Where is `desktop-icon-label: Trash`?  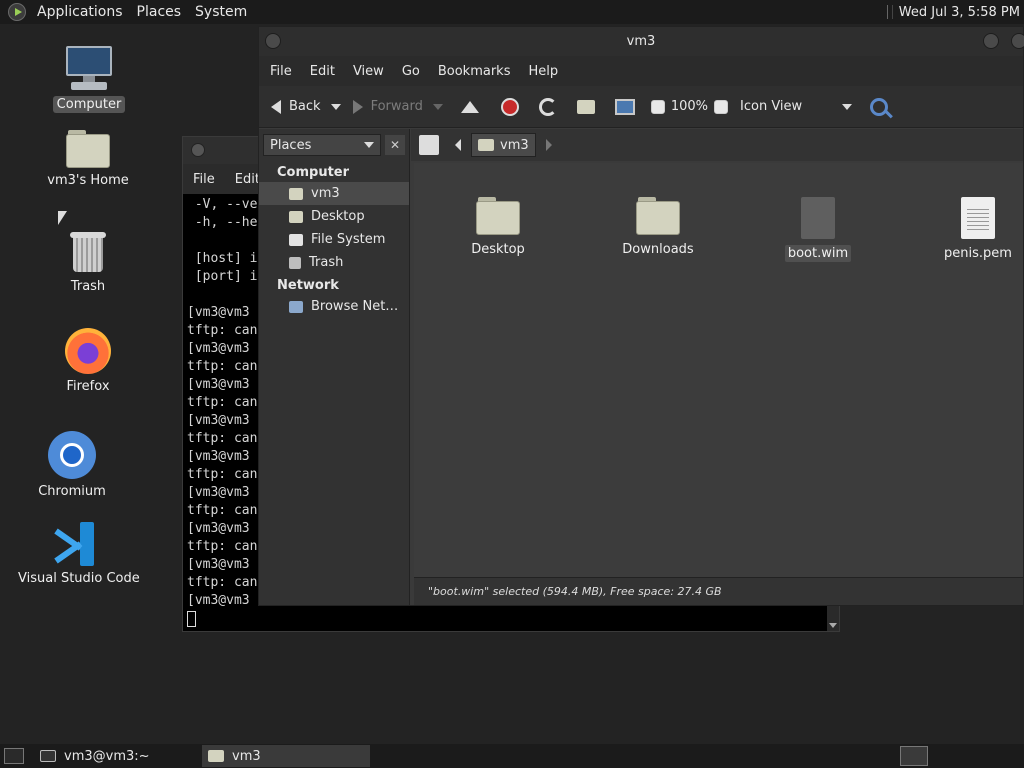
desktop-icon-label: Trash is located at coordinates (88, 286).